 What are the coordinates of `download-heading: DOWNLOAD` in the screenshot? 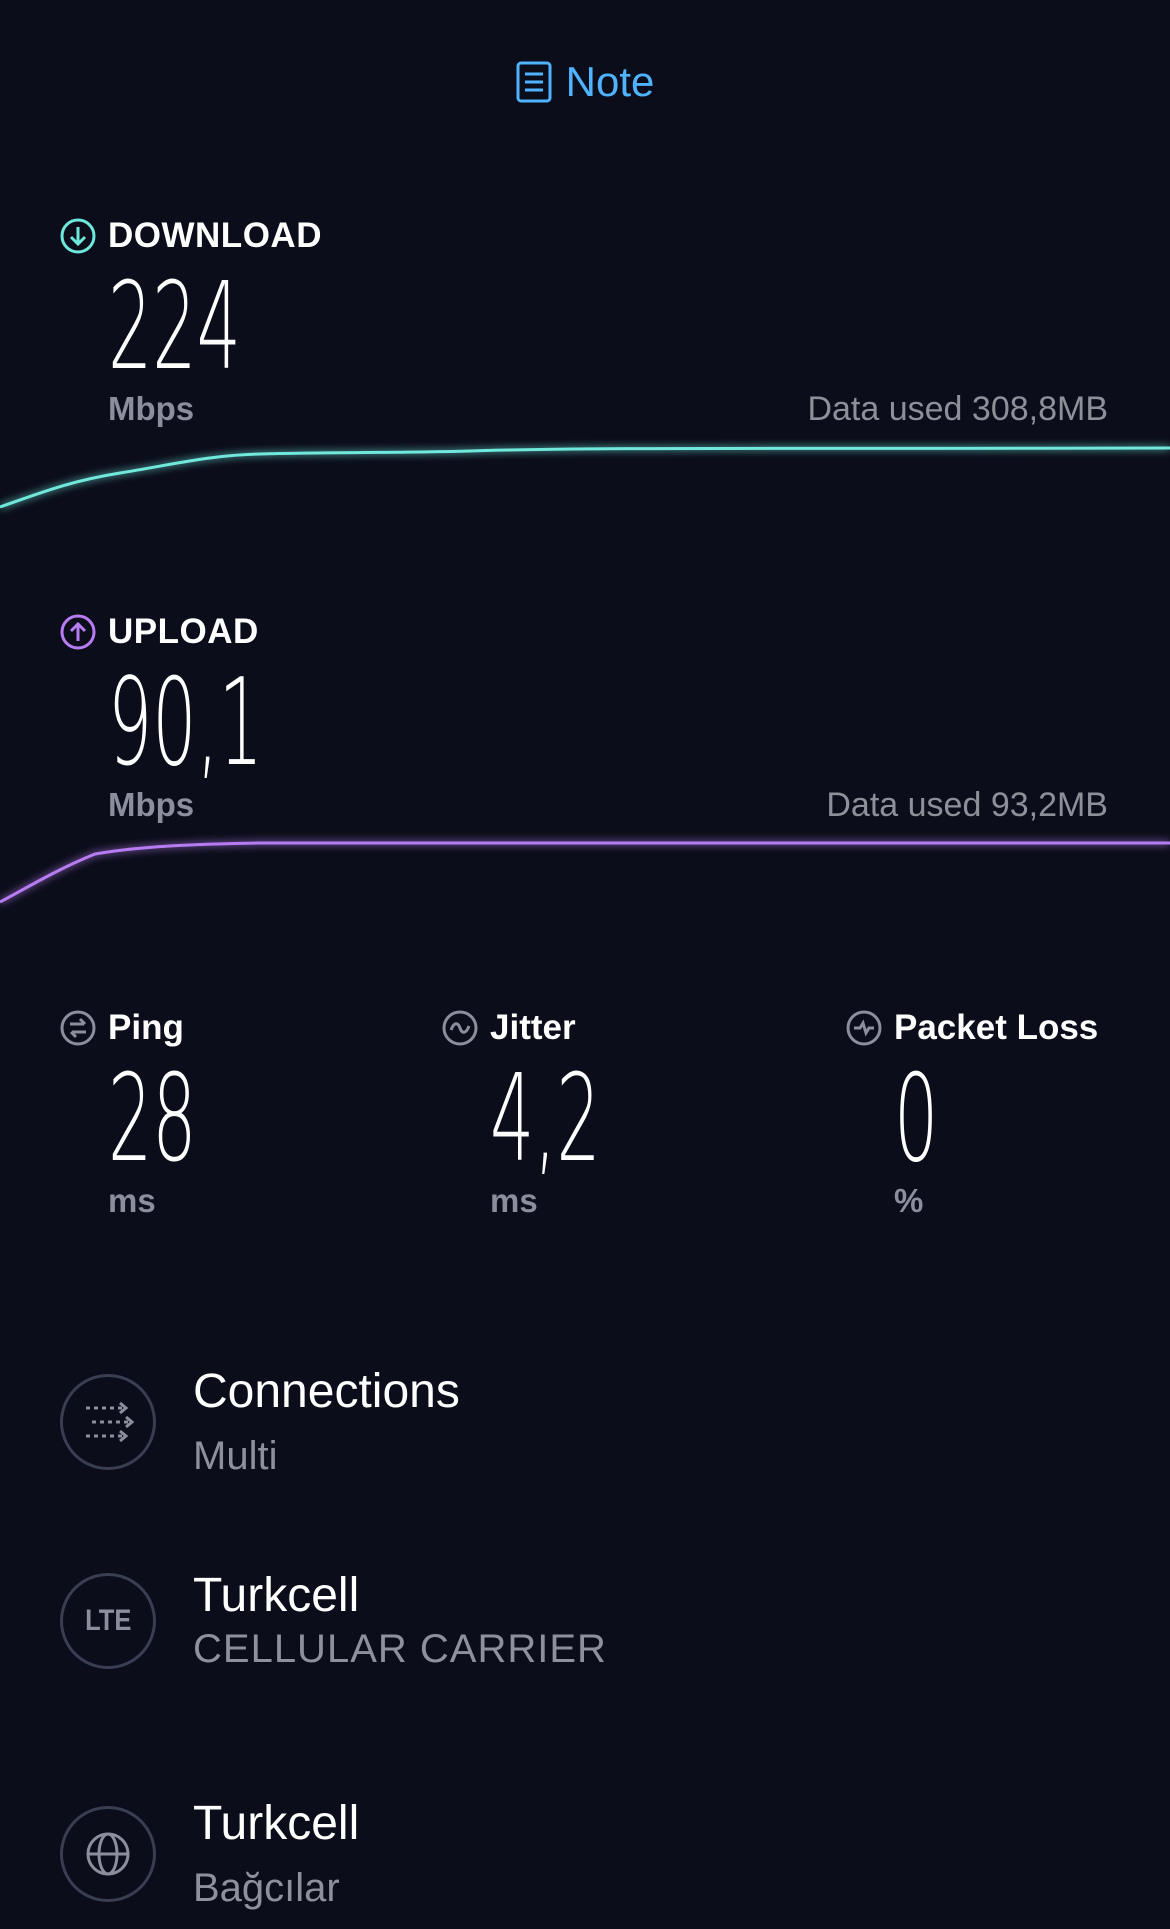 It's located at (191, 236).